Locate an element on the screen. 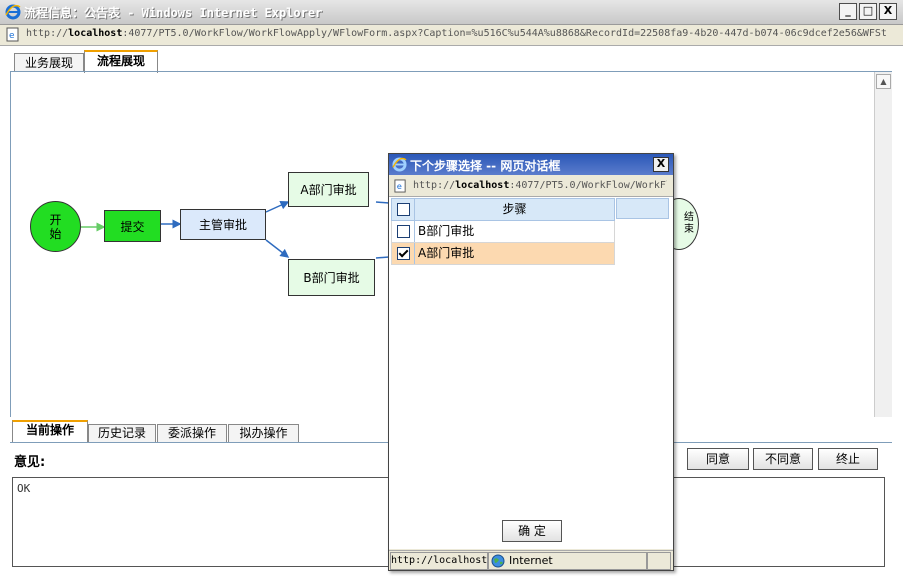 The height and width of the screenshot is (576, 903). flow-node-submit: 提交 is located at coordinates (132, 226).